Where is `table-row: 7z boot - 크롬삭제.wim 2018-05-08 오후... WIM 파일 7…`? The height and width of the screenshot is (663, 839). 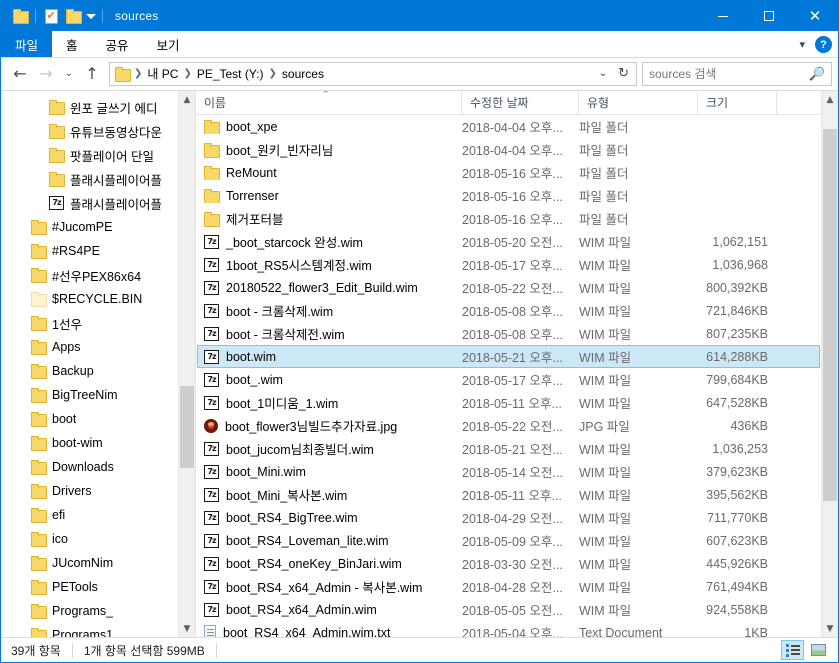
table-row: 7z boot - 크롬삭제.wim 2018-05-08 오후... WIM 파일 7… is located at coordinates (508, 310).